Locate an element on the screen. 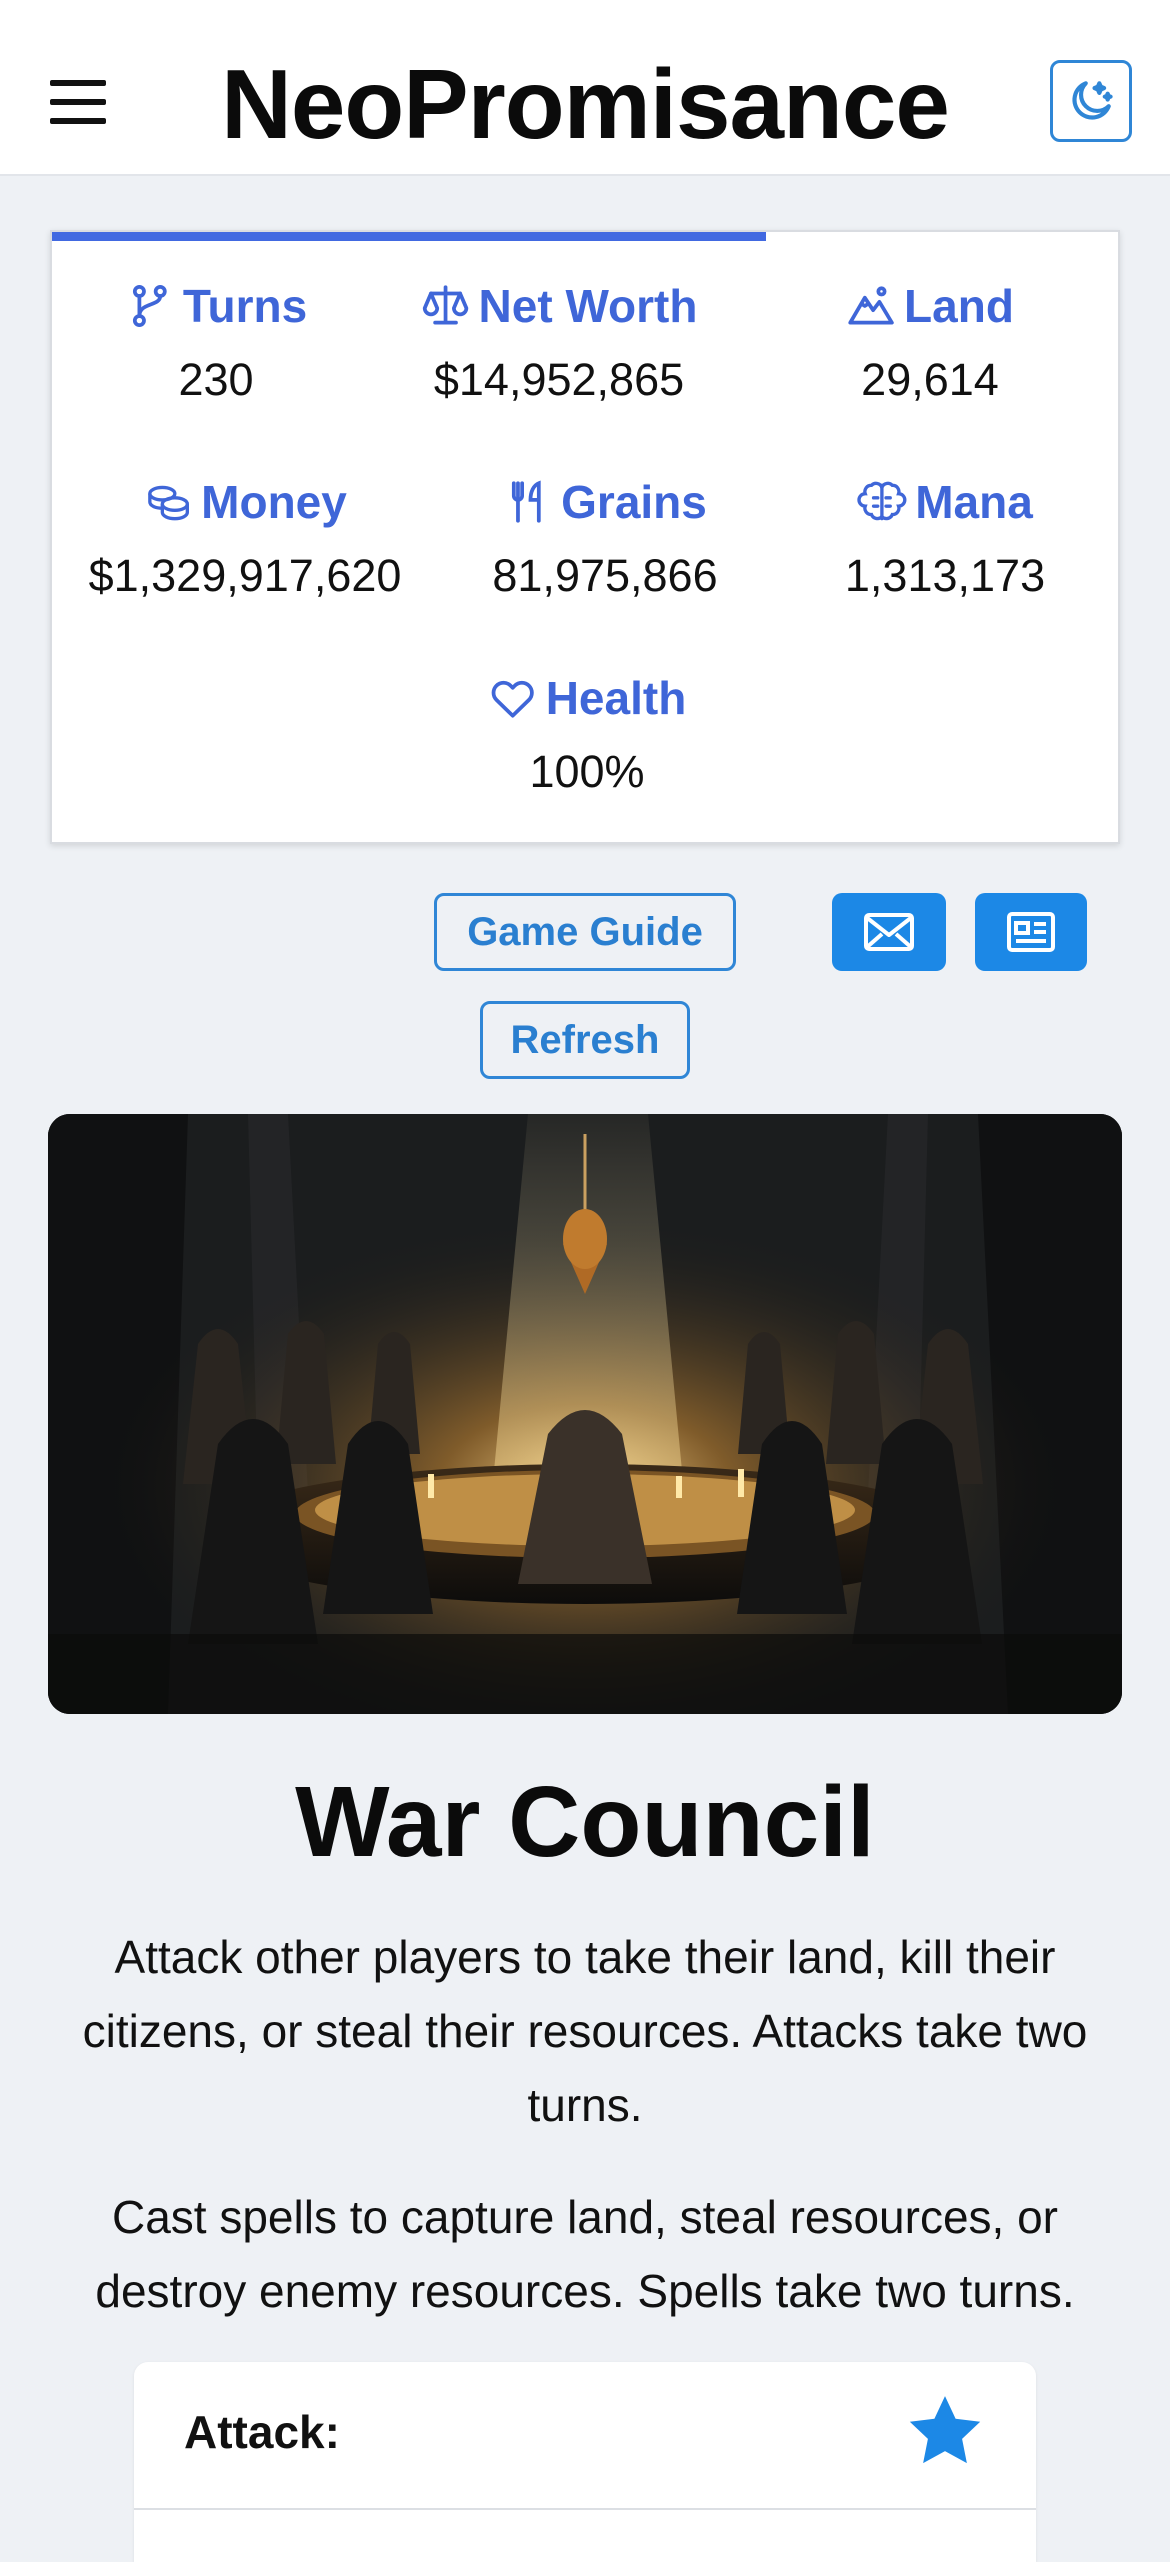  app-title: NeoPromisance is located at coordinates (585, 104).